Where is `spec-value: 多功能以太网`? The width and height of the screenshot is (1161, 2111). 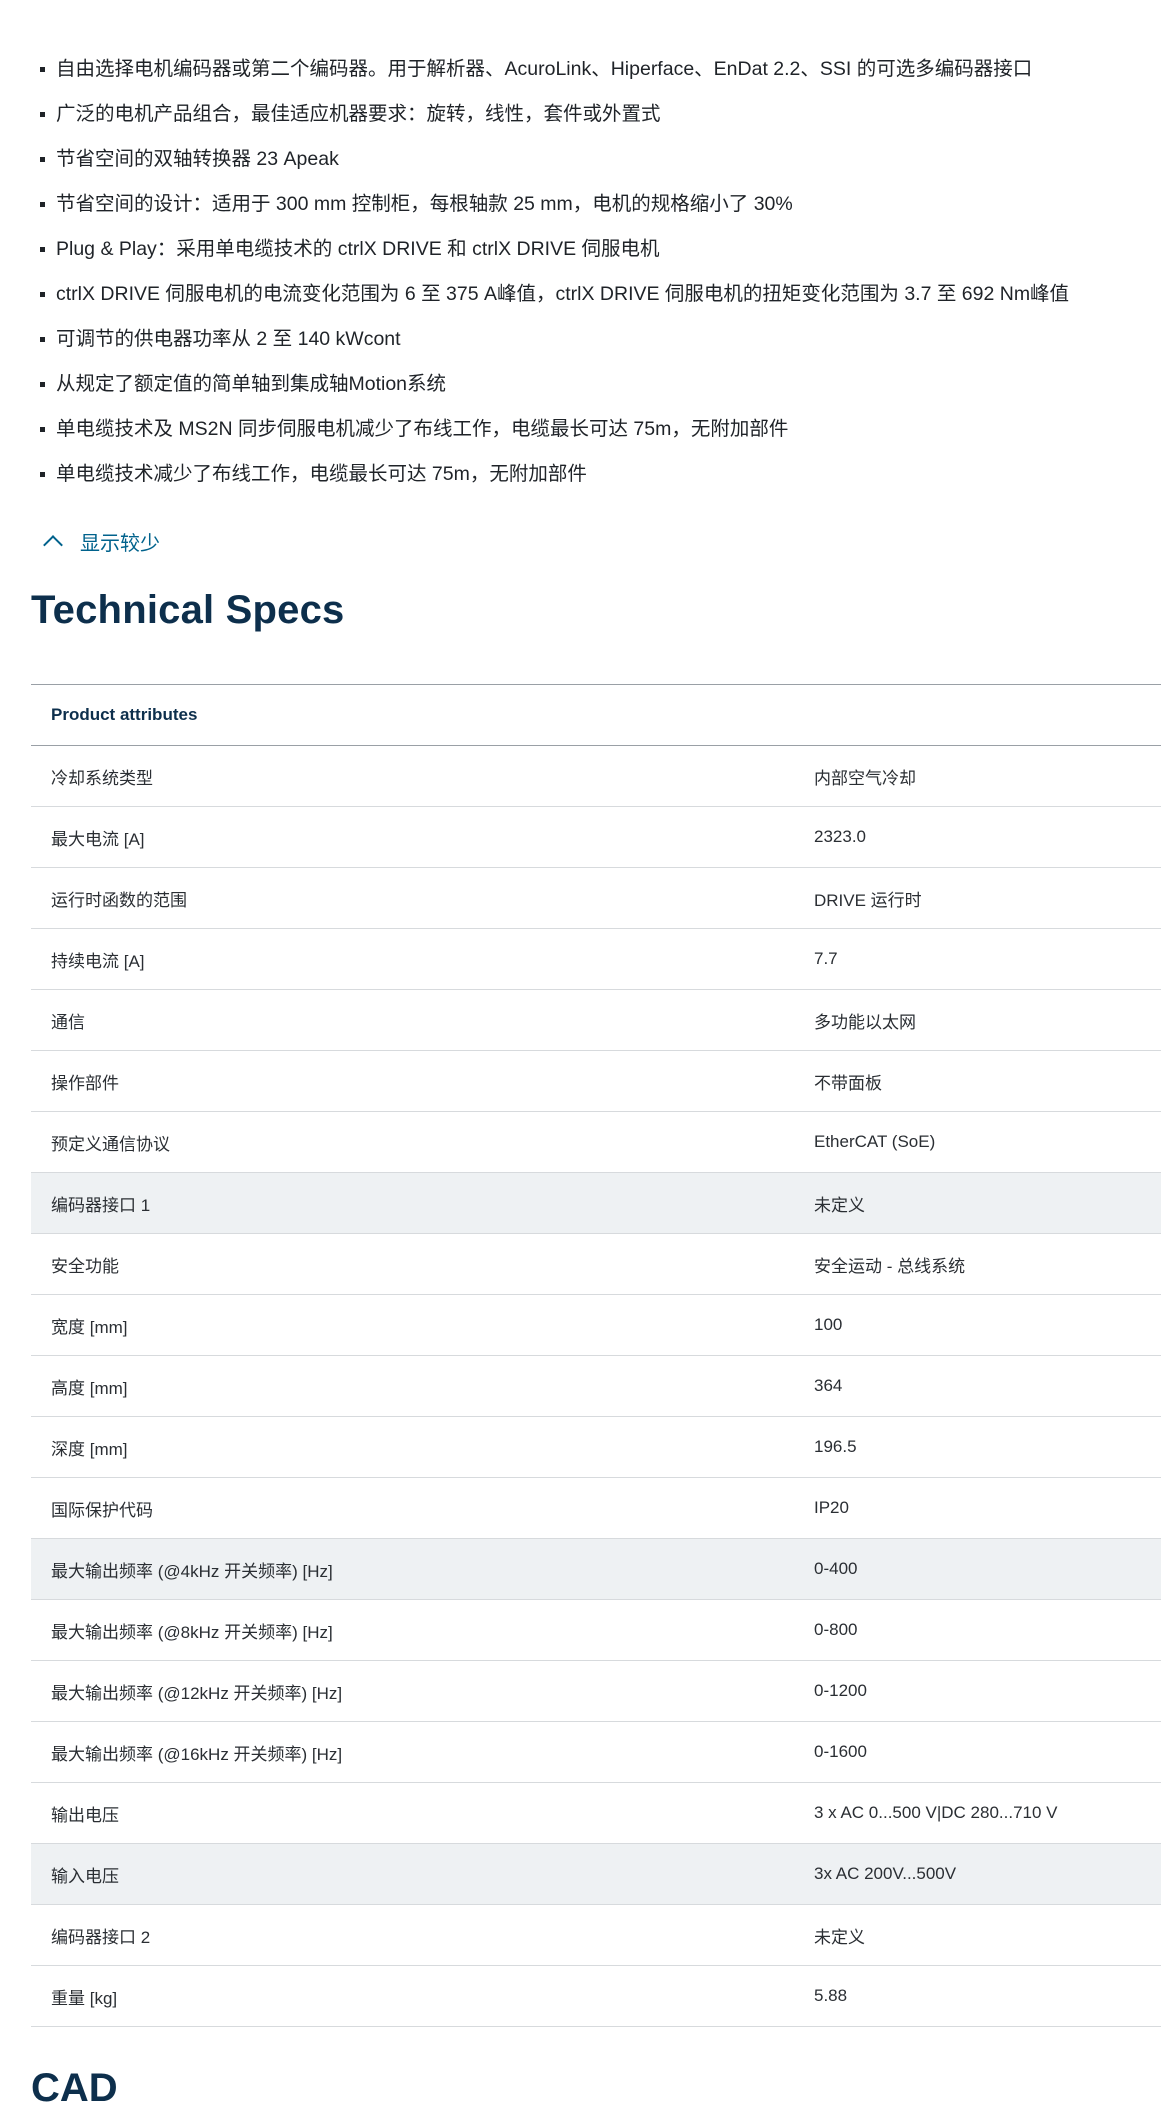
spec-value: 多功能以太网 is located at coordinates (977, 1020).